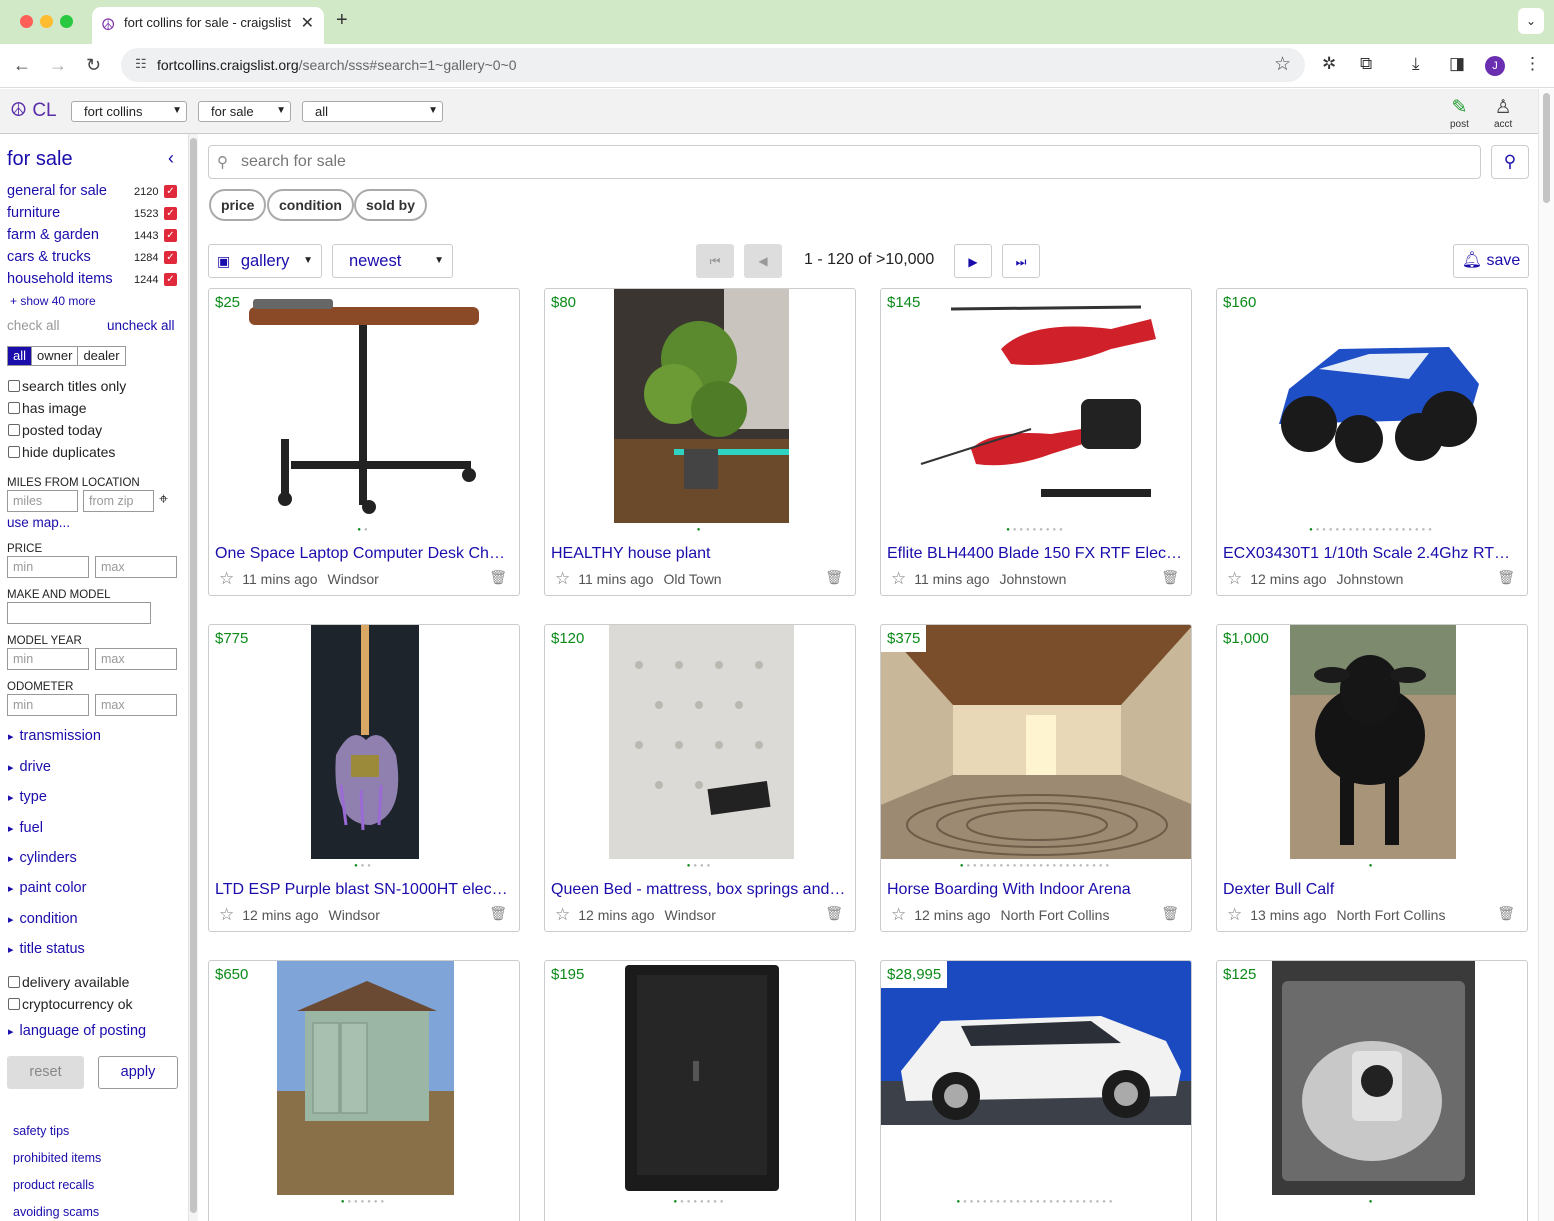  I want to click on show-more-link: + show 40 more, so click(53, 304).